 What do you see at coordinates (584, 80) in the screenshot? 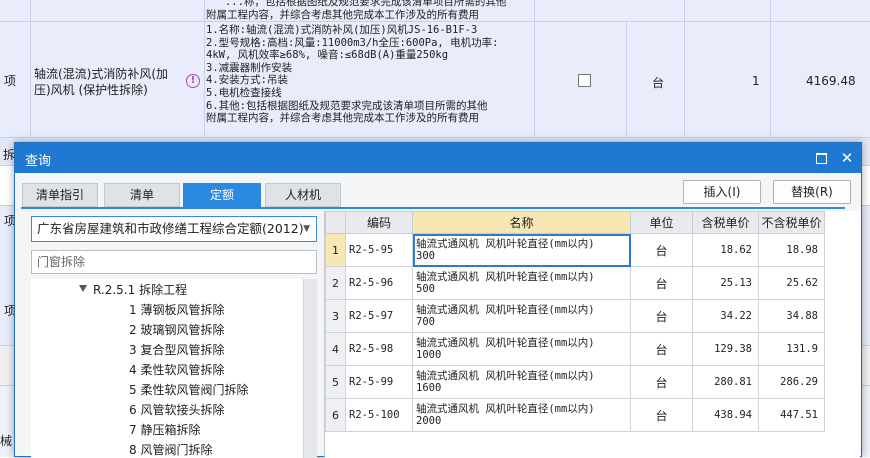
I see `sheet-row-checkbox` at bounding box center [584, 80].